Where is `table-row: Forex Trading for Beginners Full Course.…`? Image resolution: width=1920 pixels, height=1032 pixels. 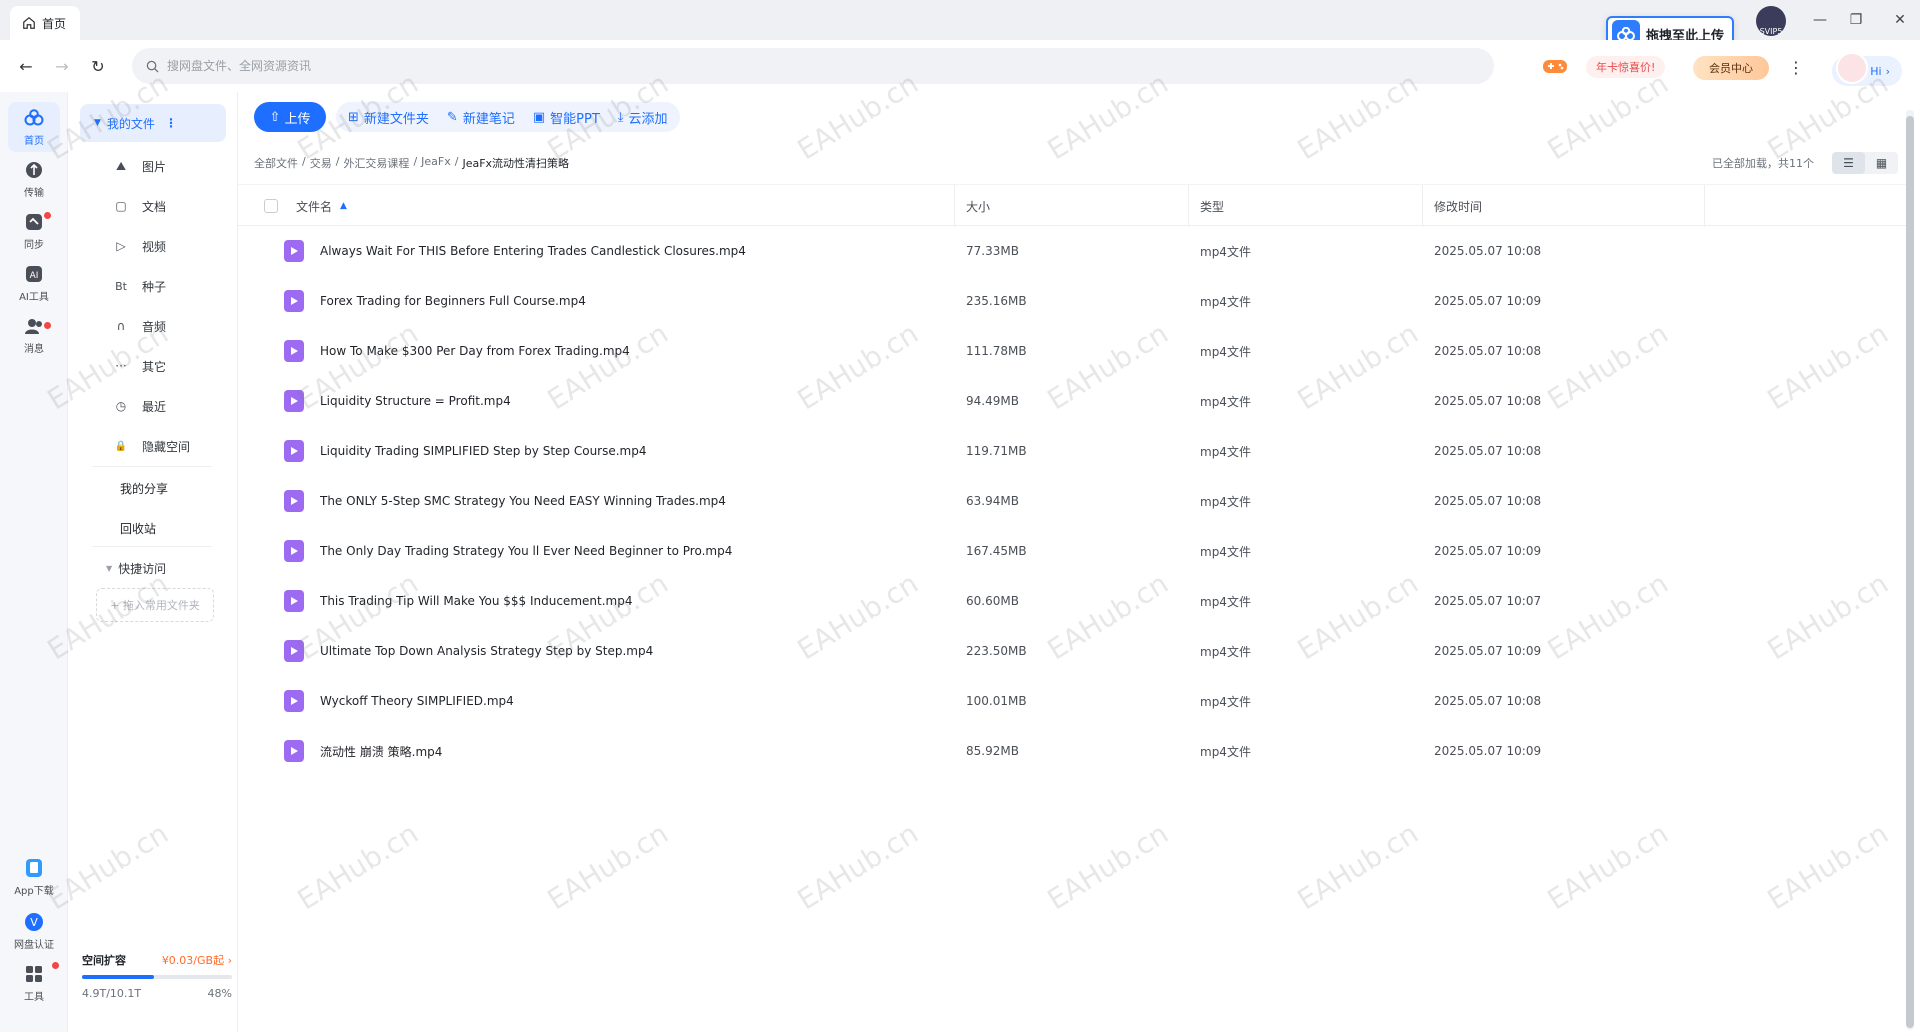 table-row: Forex Trading for Beginners Full Course.… is located at coordinates (1074, 301).